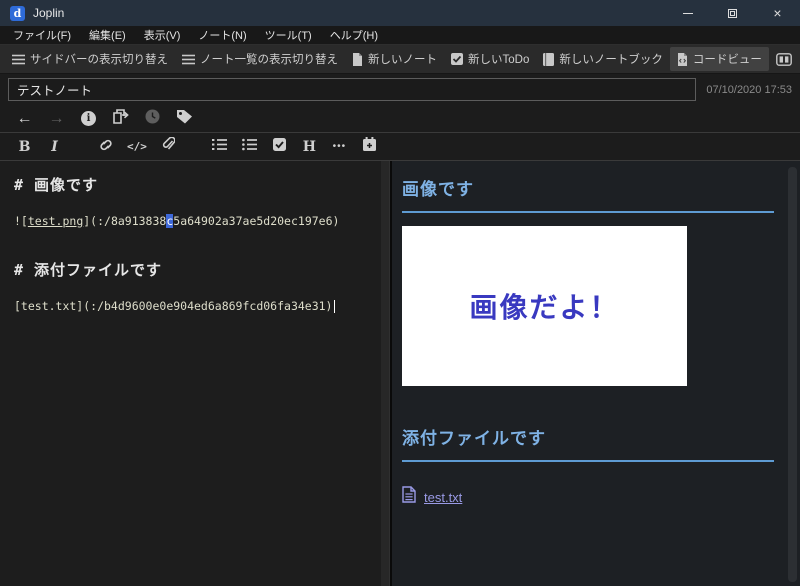  I want to click on new-notebook-label: 新しいノートブック, so click(611, 60).